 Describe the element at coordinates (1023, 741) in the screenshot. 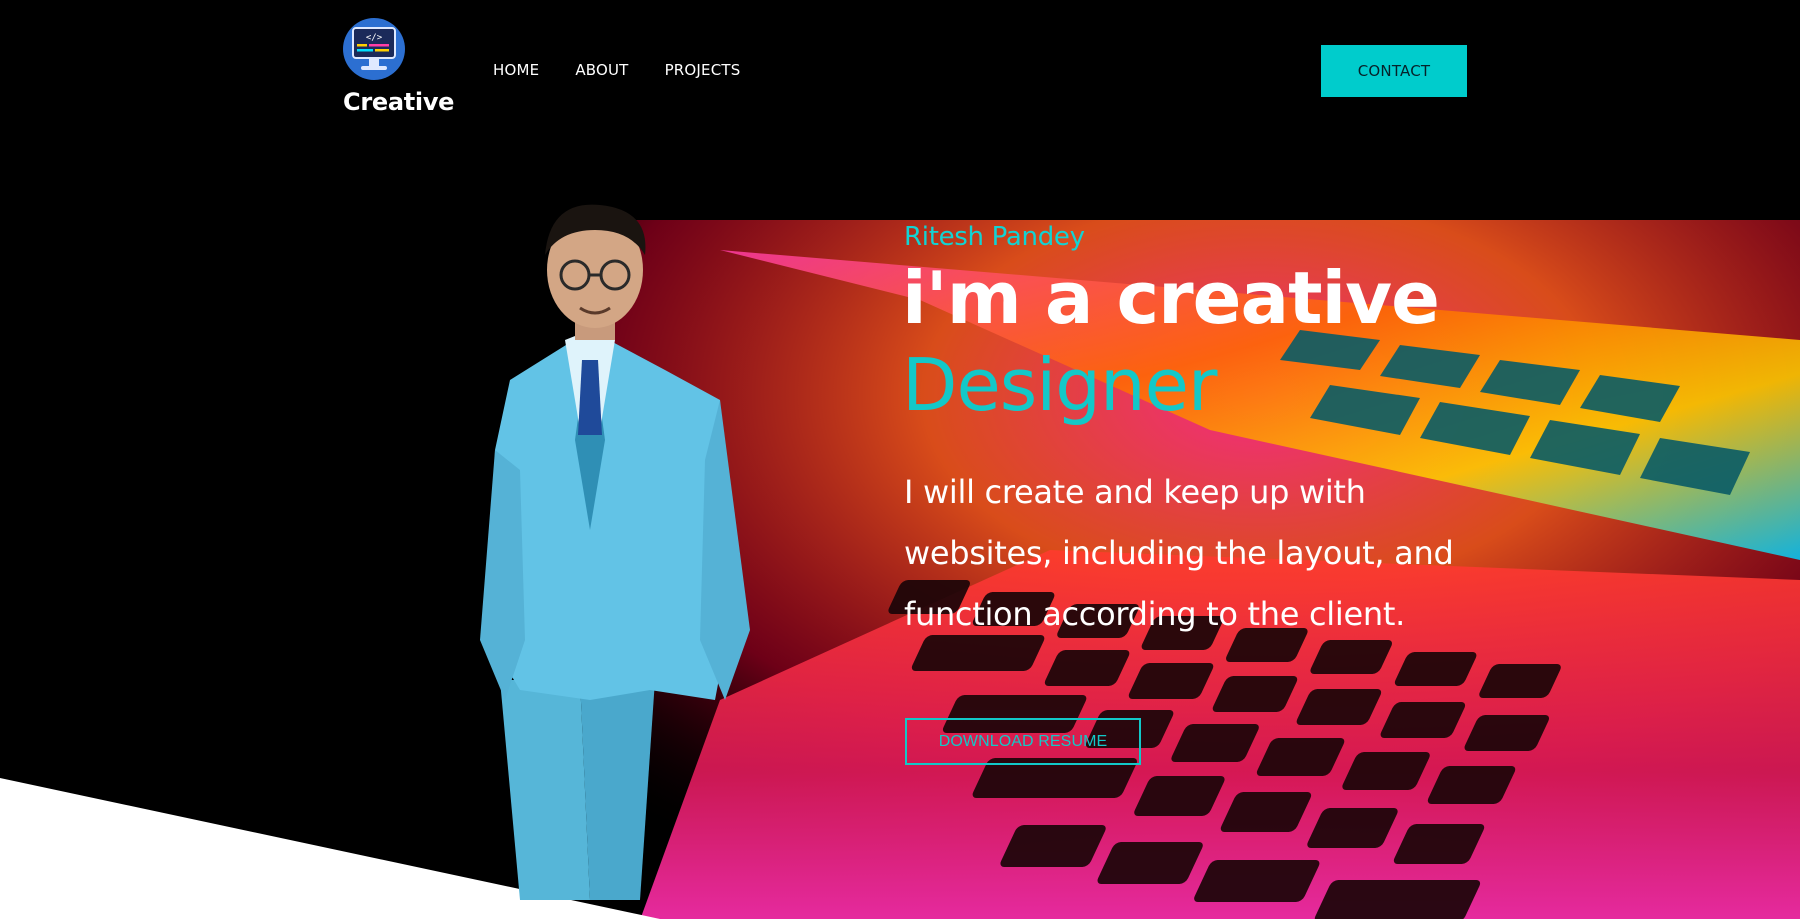

I see `download-resume-button: DOWNLOAD RESUME` at that location.